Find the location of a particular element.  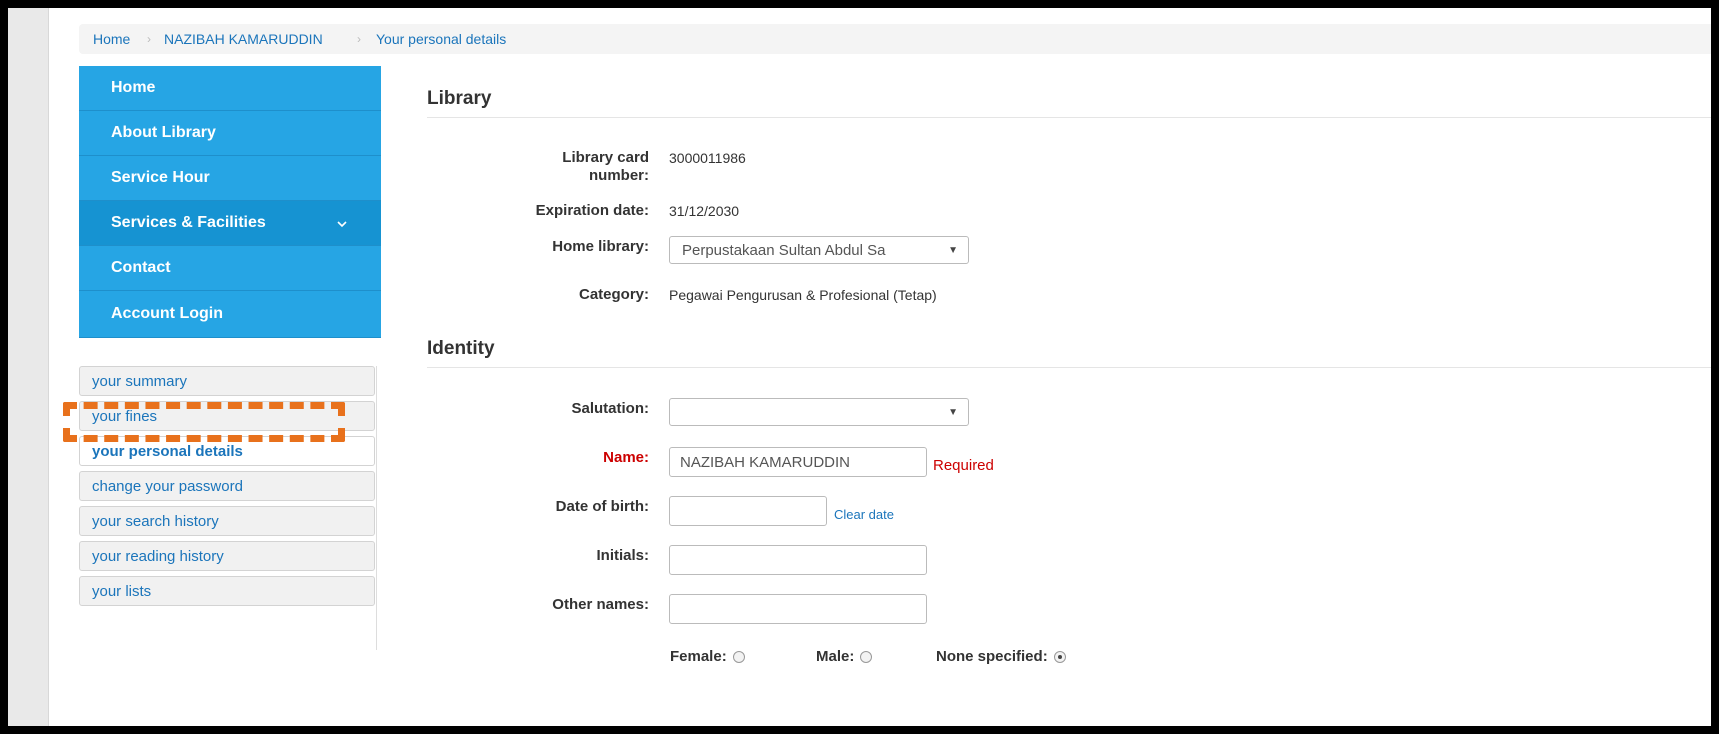

menu-reading-history: your reading history is located at coordinates (227, 556).